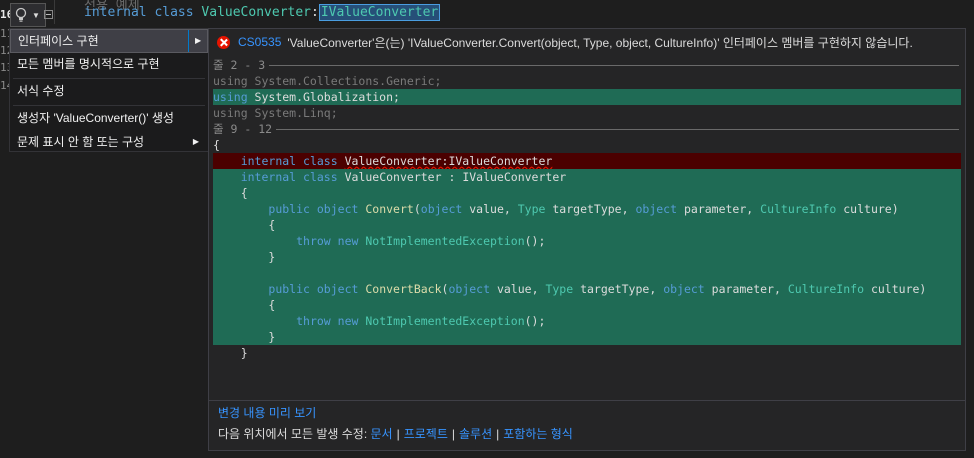 Image resolution: width=974 pixels, height=458 pixels. I want to click on diff-line-added, so click(587, 273).